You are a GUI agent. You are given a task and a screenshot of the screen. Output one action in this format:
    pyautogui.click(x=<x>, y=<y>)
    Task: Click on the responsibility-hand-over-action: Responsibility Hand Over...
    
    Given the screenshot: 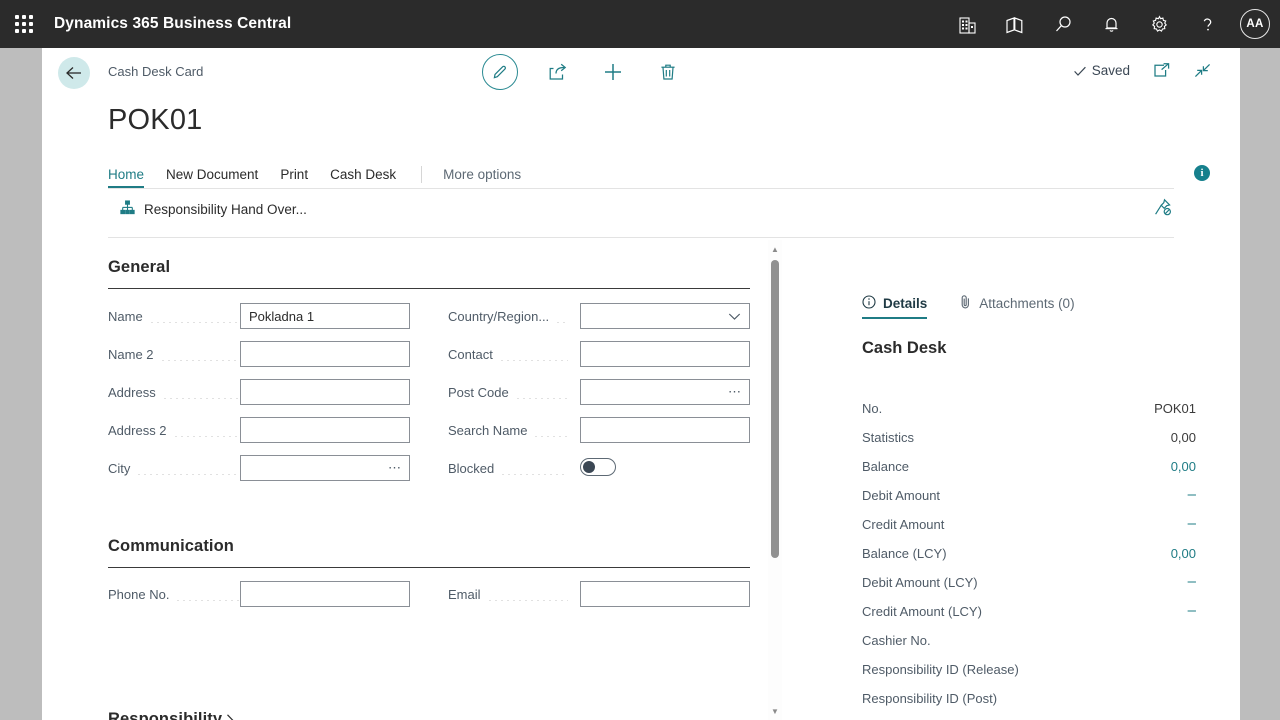 What is the action you would take?
    pyautogui.click(x=213, y=209)
    